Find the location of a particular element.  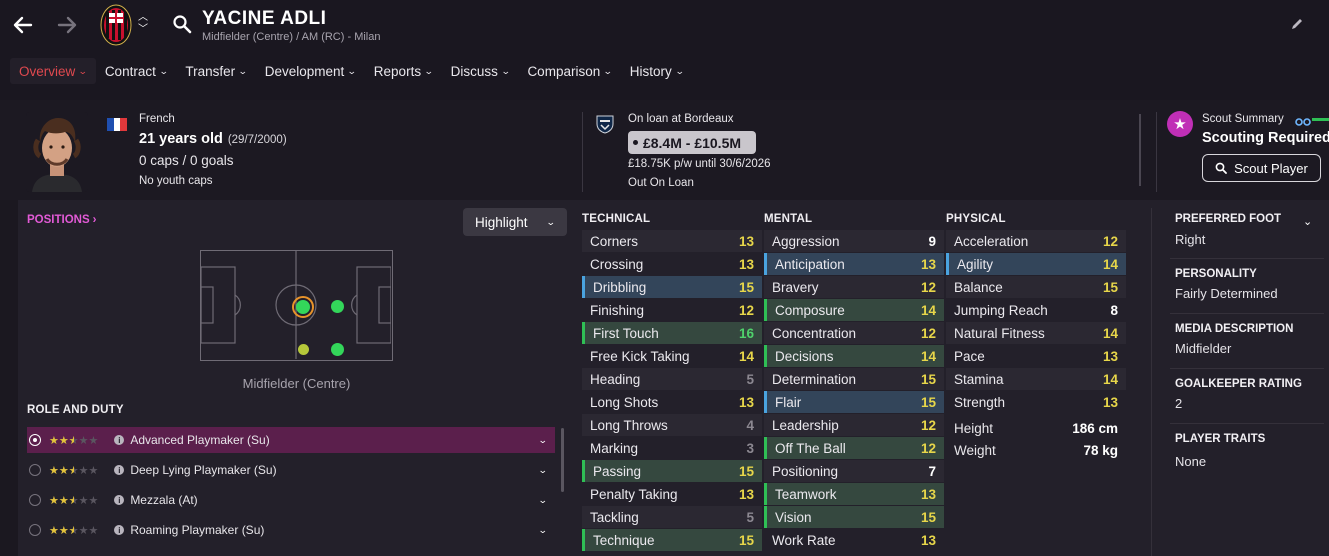

attribute-row-physical: Natural Fitness 14 is located at coordinates (1036, 333).